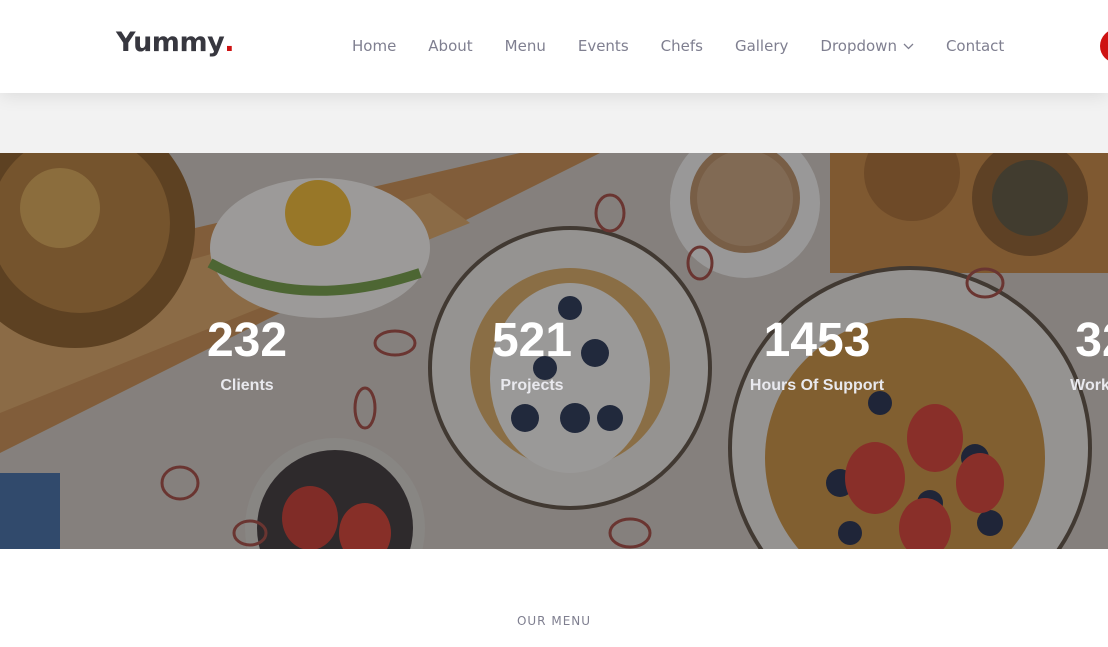 The height and width of the screenshot is (647, 1108). Describe the element at coordinates (1091, 340) in the screenshot. I see `stat-value: 32` at that location.